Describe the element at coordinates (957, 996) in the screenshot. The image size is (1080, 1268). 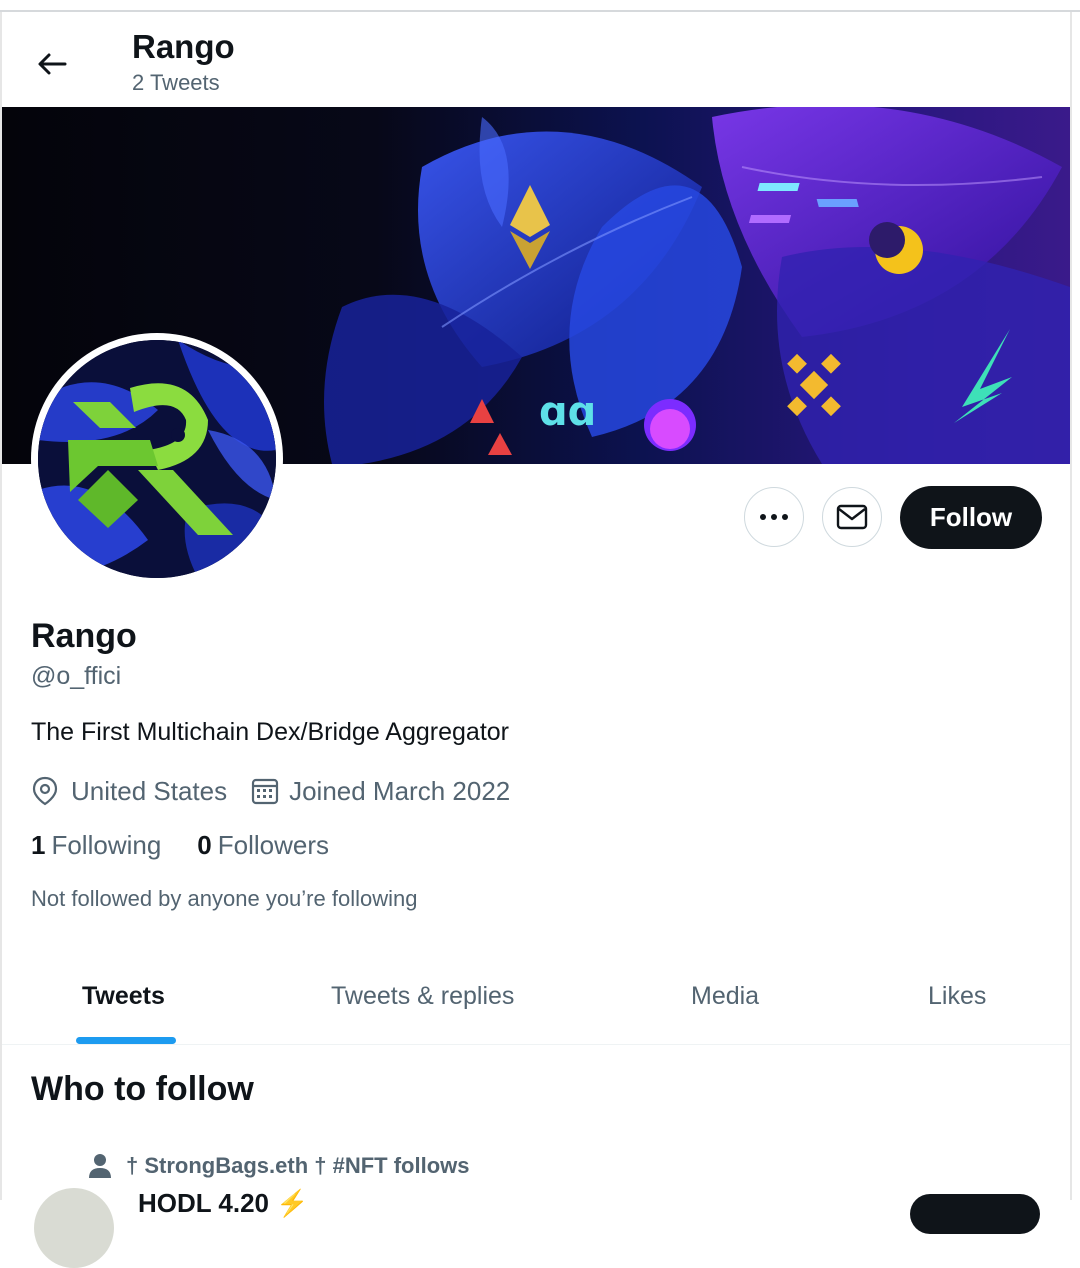
I see `tab-likes: Likes` at that location.